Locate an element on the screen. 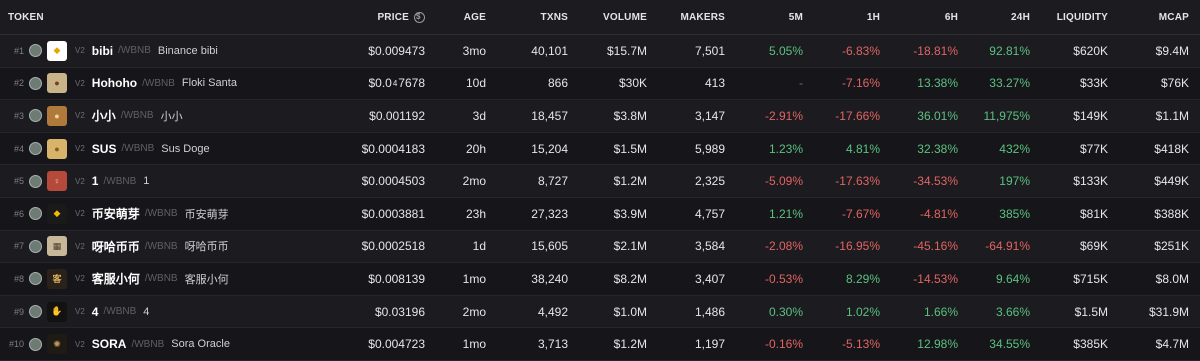 This screenshot has width=1200, height=361. change-5m-cell: -2.91% is located at coordinates (783, 115).